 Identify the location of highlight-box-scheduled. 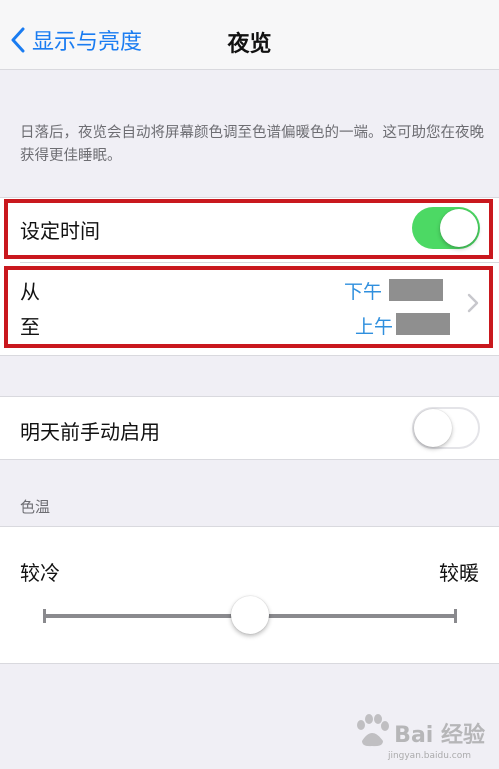
(248, 229).